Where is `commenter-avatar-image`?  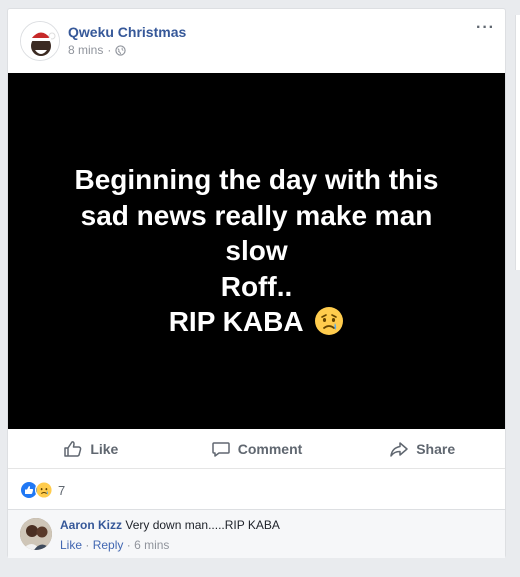
commenter-avatar-image is located at coordinates (36, 534).